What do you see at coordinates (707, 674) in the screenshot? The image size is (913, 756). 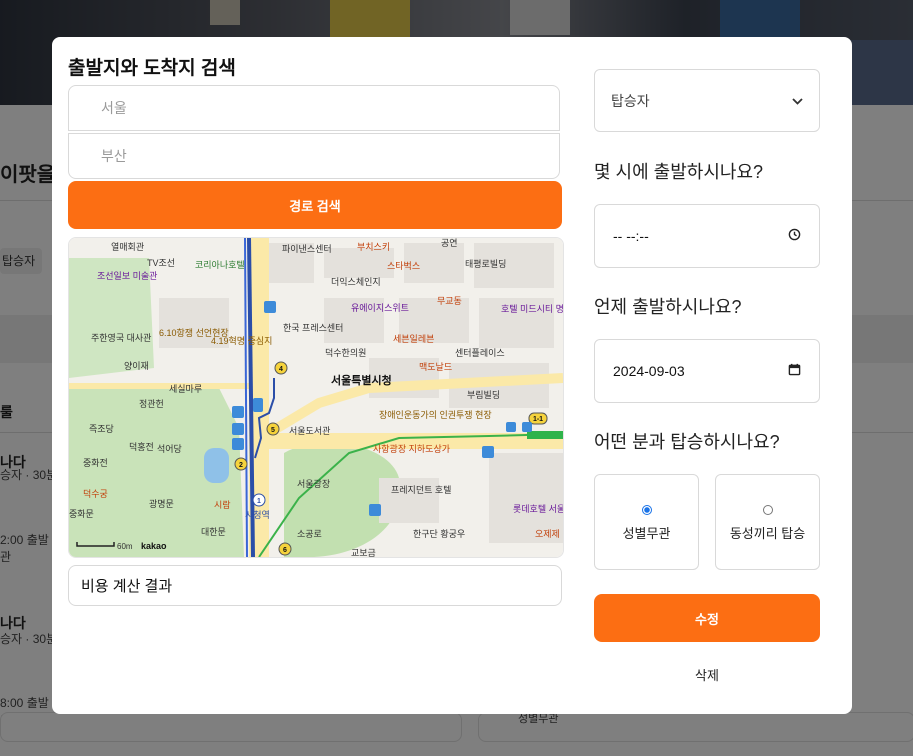 I see `delete-button: 삭제` at bounding box center [707, 674].